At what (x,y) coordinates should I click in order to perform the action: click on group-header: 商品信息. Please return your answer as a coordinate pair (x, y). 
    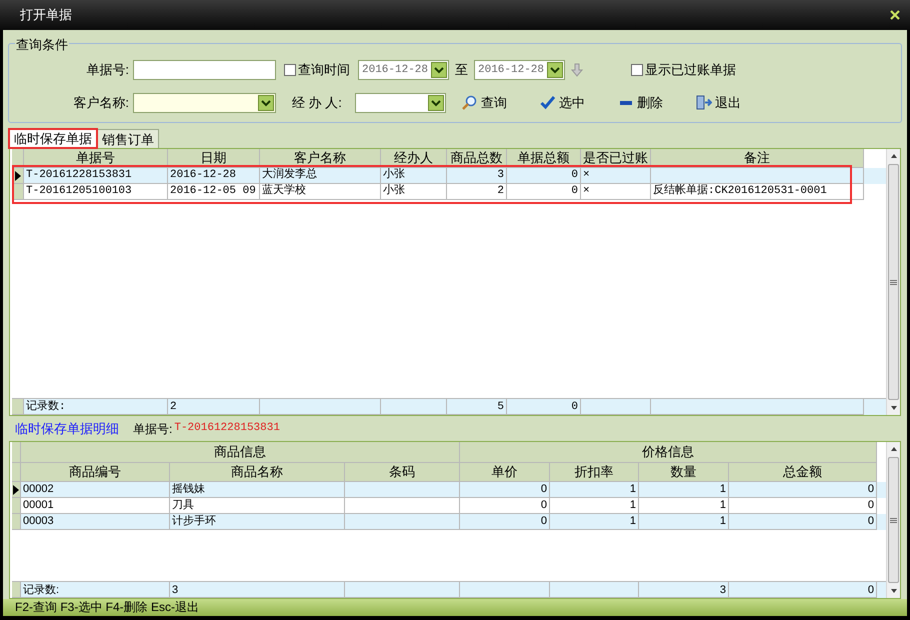
    Looking at the image, I should click on (240, 452).